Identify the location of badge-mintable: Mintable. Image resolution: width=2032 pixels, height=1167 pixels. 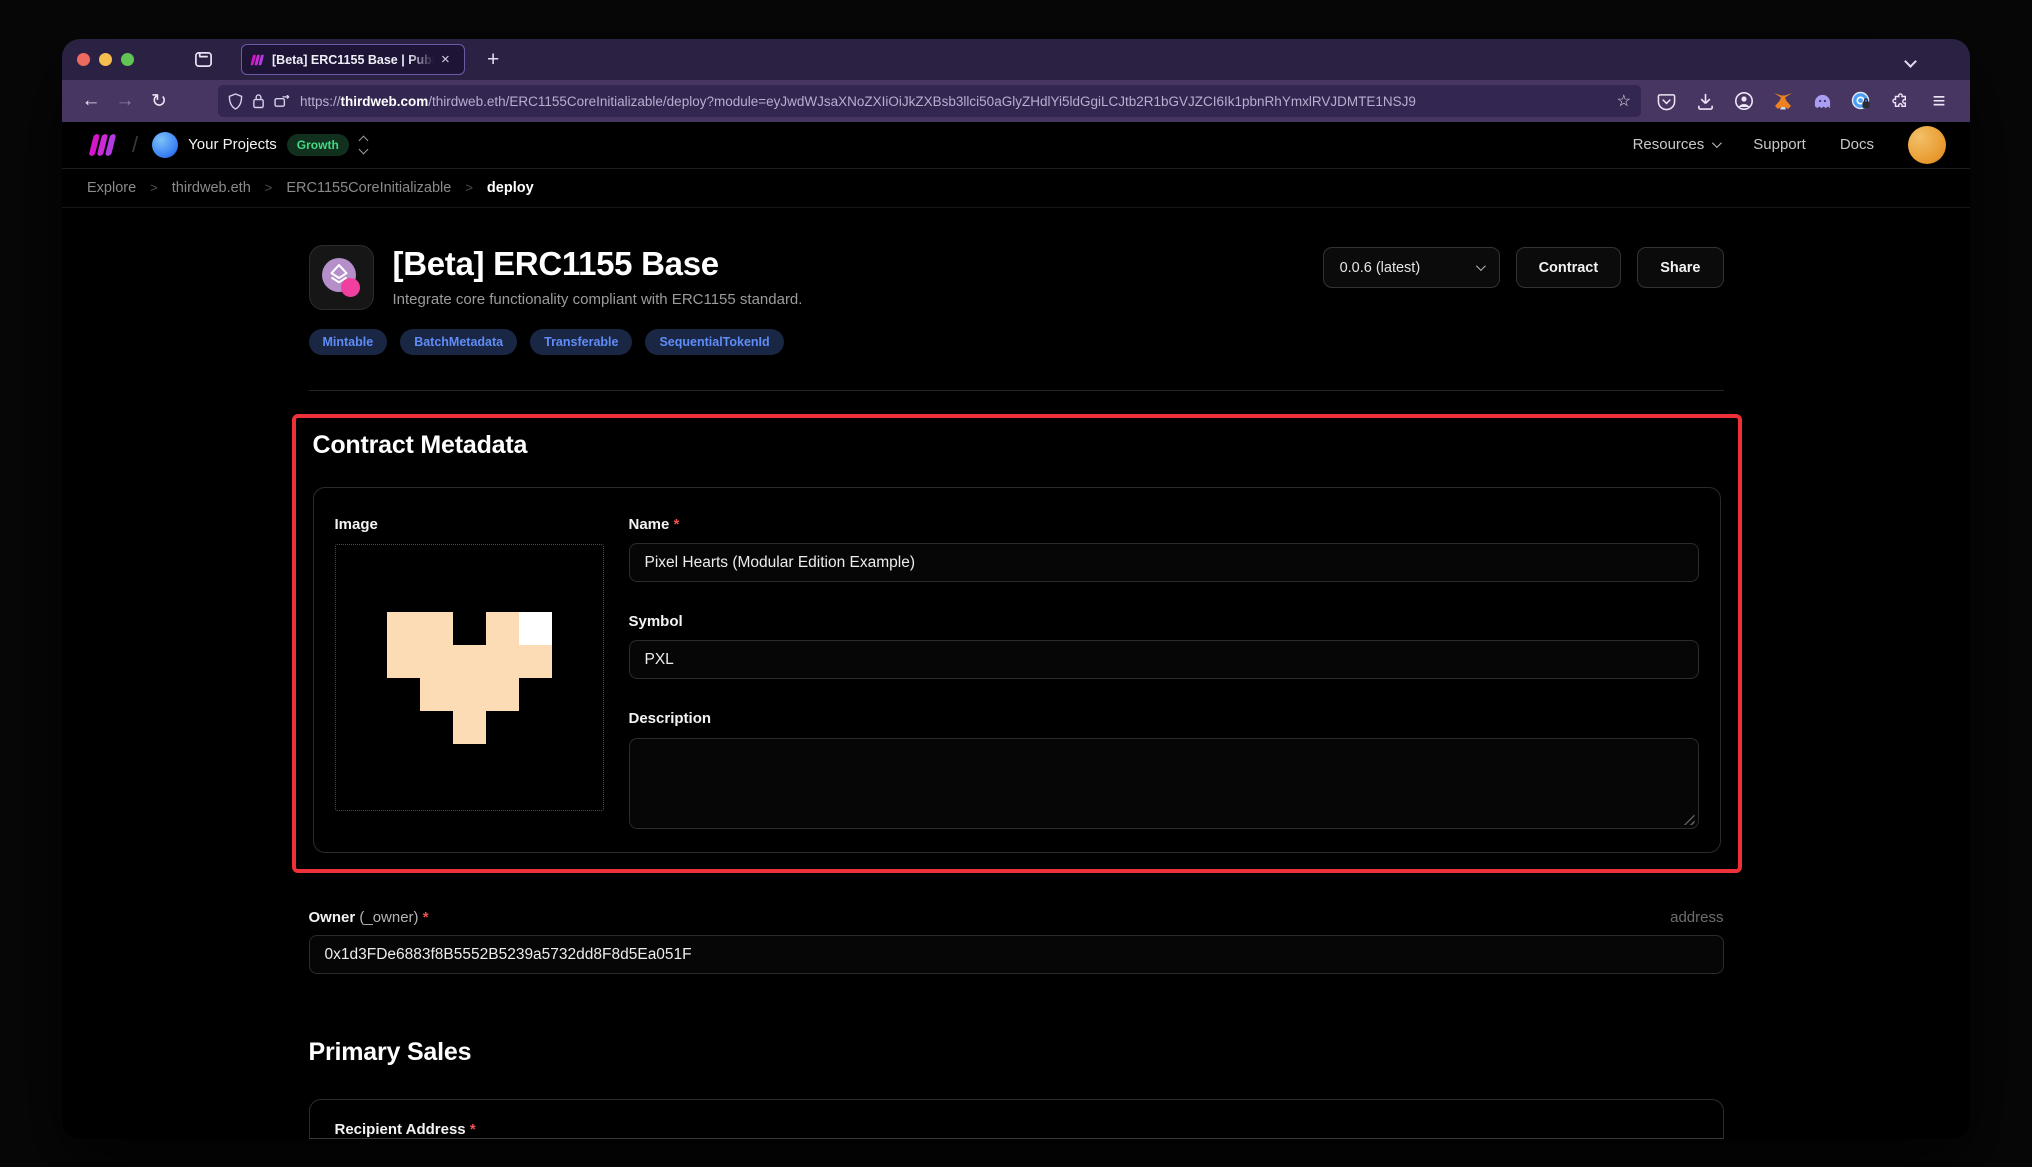
(348, 342).